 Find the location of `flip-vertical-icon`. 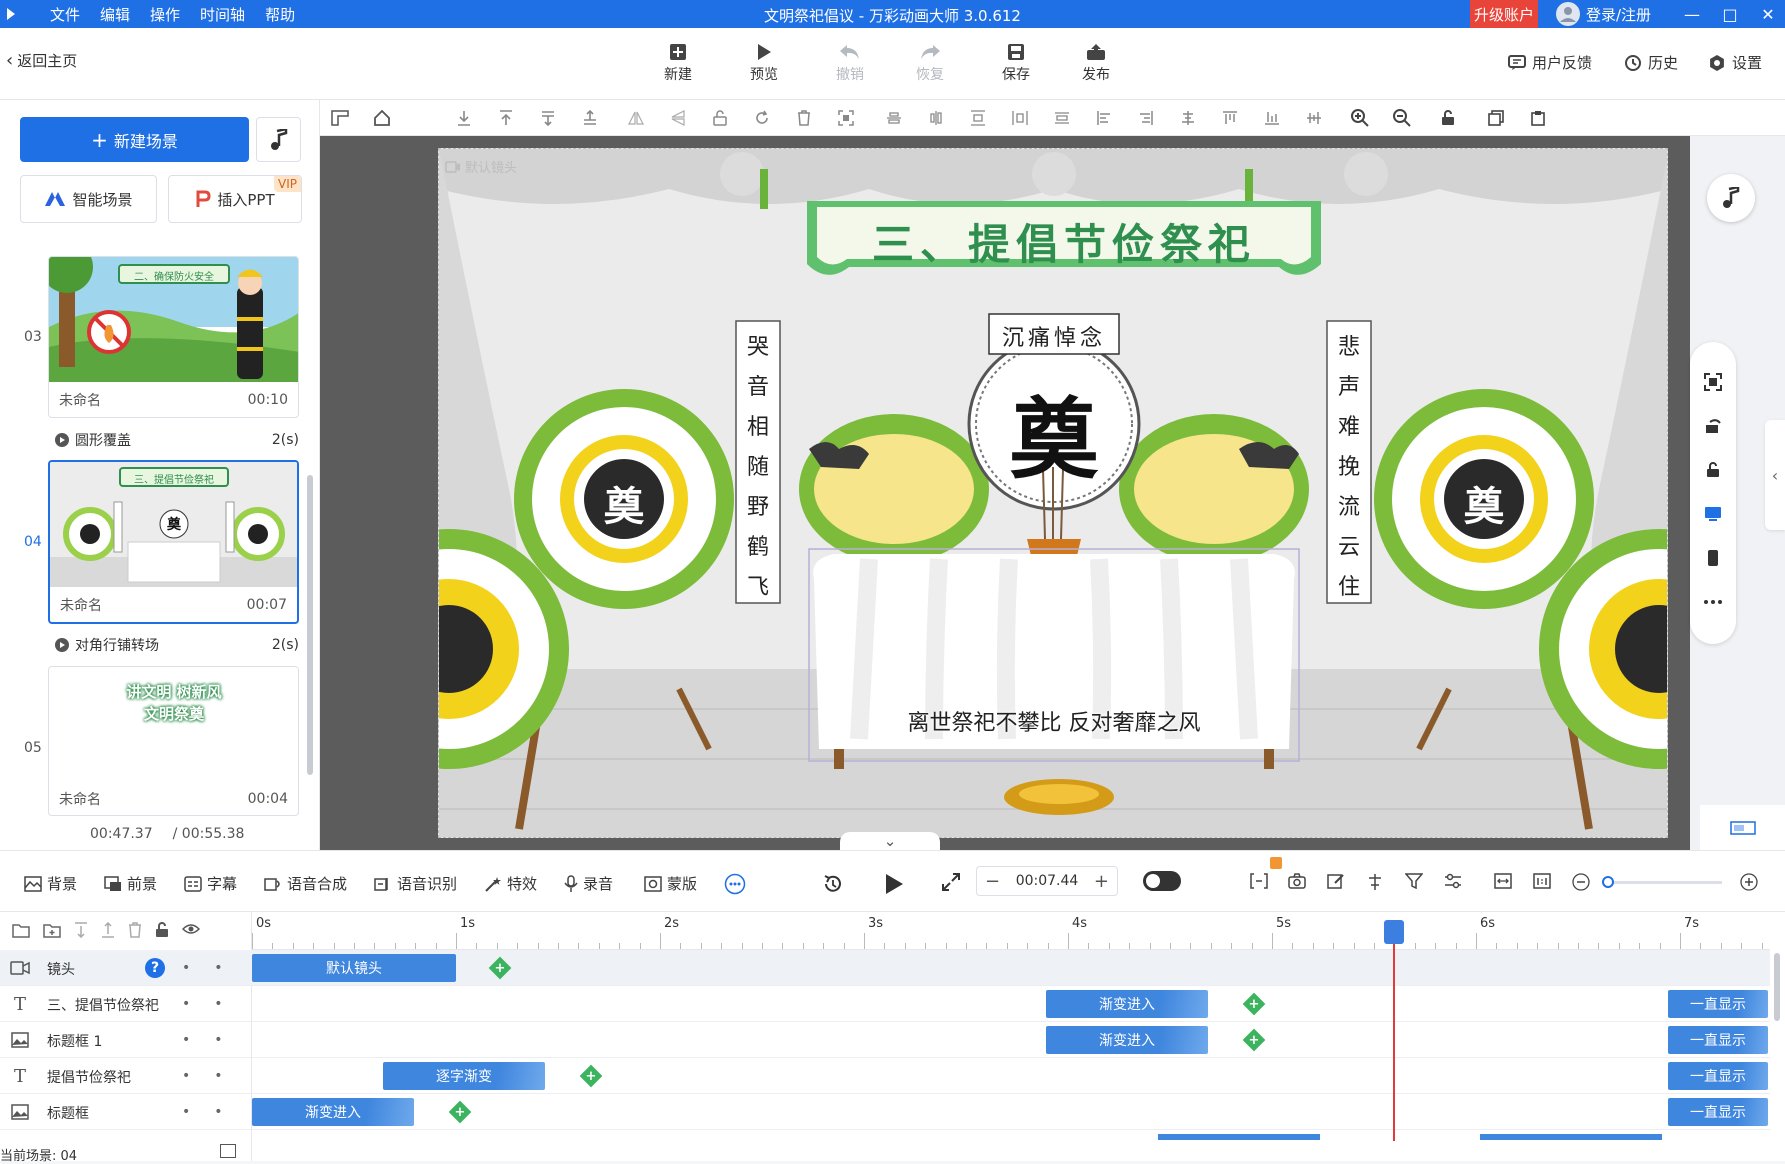

flip-vertical-icon is located at coordinates (678, 118).